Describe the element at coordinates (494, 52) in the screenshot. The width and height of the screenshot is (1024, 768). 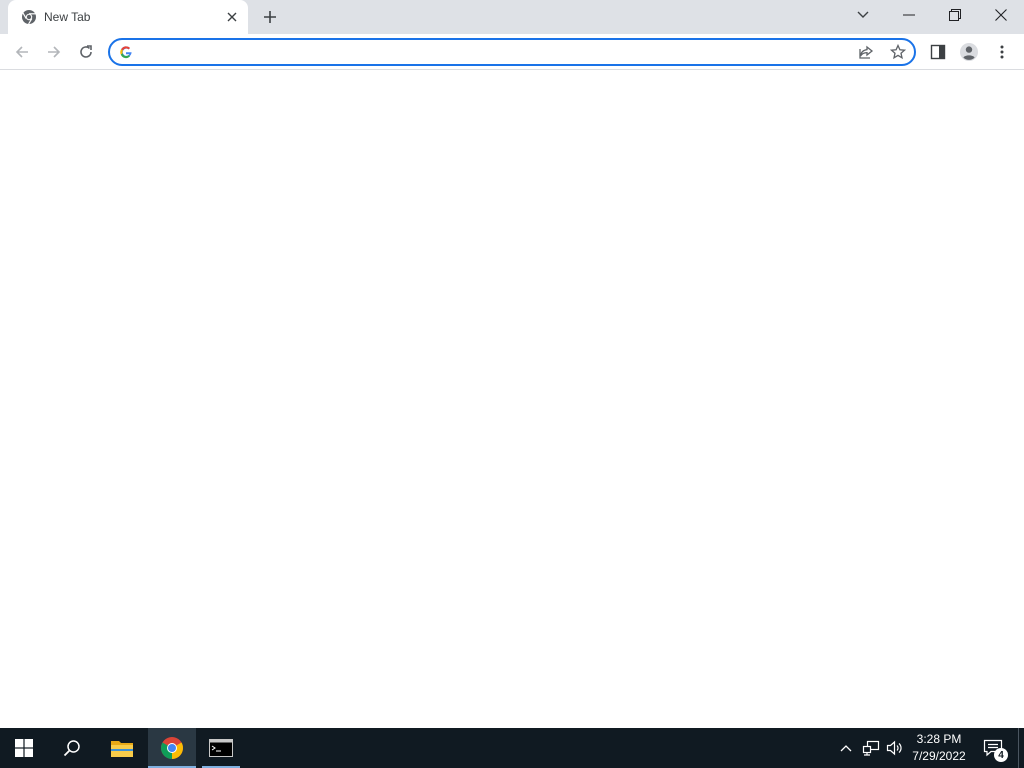
I see `address-input` at that location.